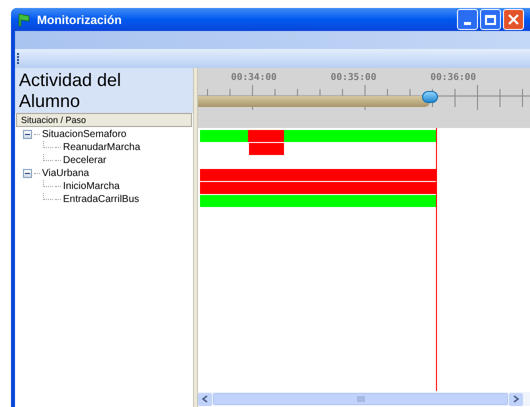 The width and height of the screenshot is (530, 407). Describe the element at coordinates (101, 148) in the screenshot. I see `tree-item: ReanudarMarcha` at that location.